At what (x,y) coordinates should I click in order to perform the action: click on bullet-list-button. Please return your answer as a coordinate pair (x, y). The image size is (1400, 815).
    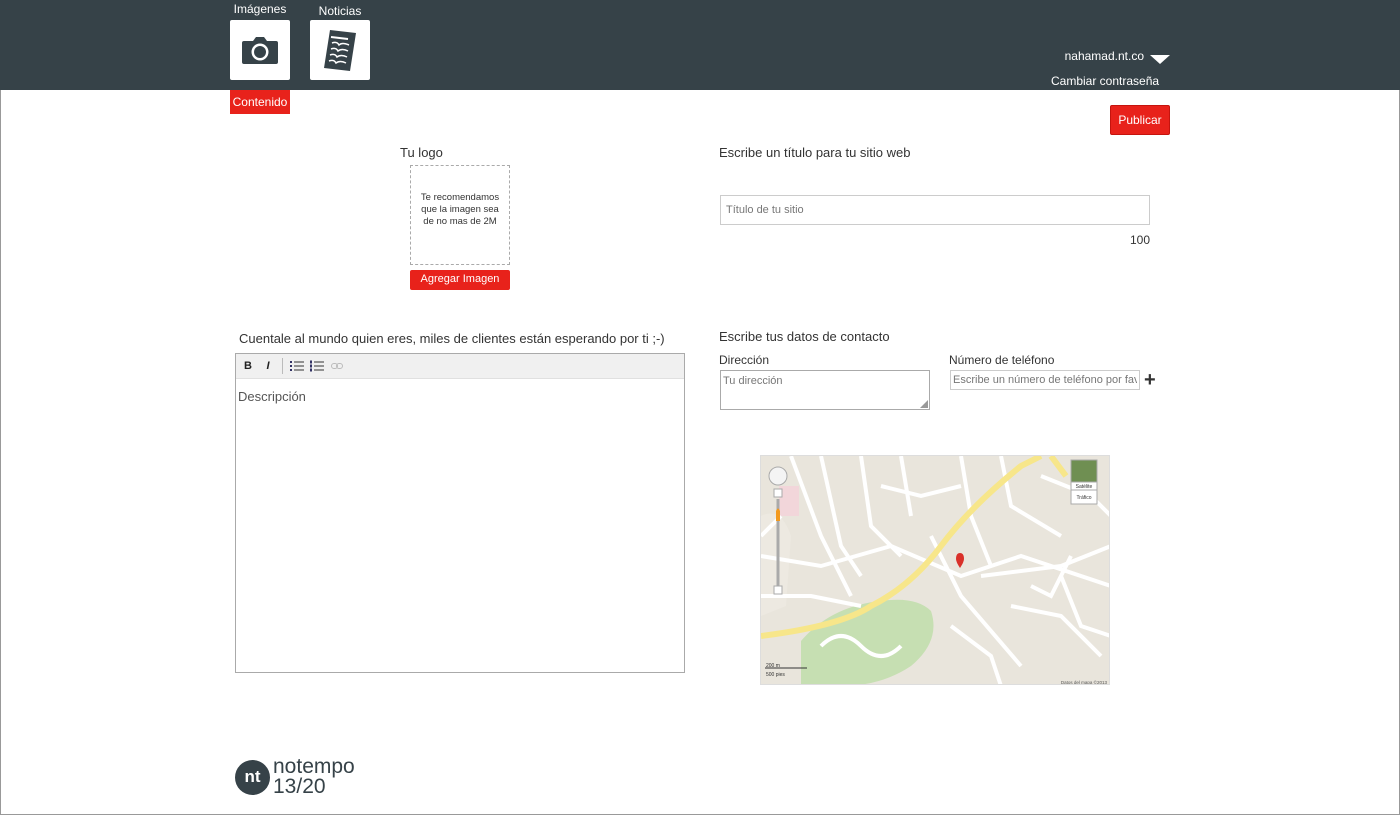
    Looking at the image, I should click on (297, 366).